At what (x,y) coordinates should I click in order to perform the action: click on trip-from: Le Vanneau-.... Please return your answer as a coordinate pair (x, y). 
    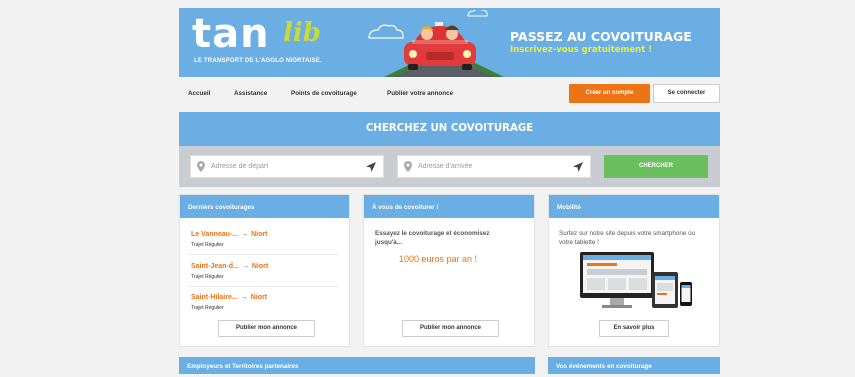
    Looking at the image, I should click on (214, 234).